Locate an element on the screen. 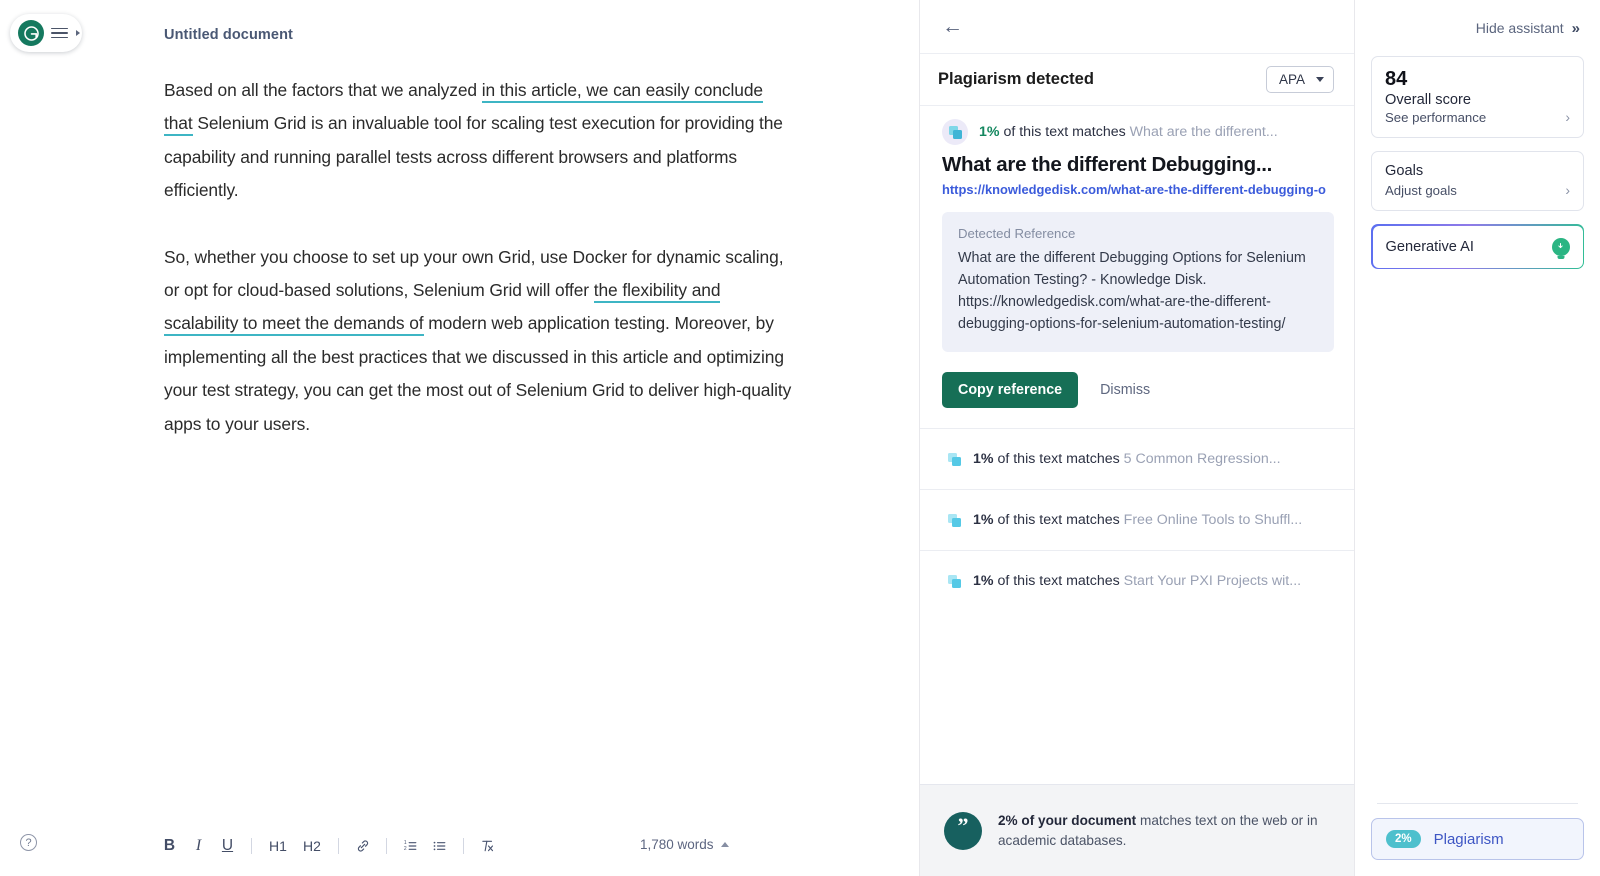 This screenshot has height=876, width=1600. see-performance-label: See performance is located at coordinates (1436, 117).